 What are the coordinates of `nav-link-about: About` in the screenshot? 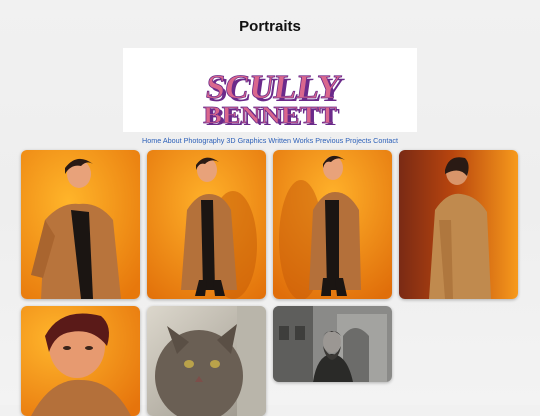 It's located at (172, 140).